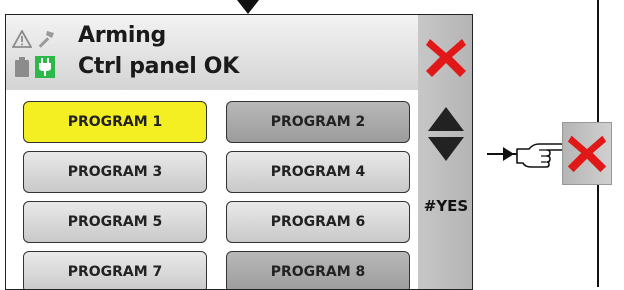  I want to click on battery-icon, so click(22, 67).